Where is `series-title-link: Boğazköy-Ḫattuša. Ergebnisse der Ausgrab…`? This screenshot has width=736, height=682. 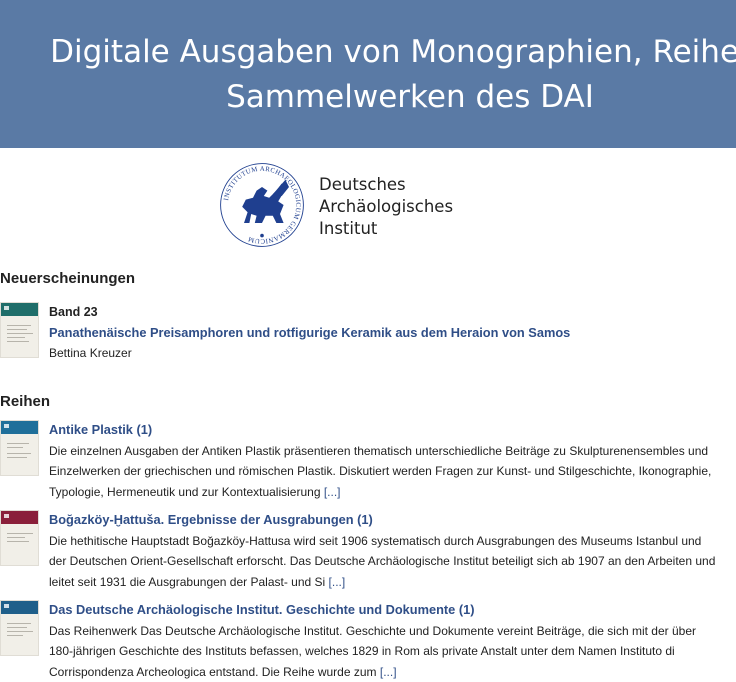 series-title-link: Boğazköy-Ḫattuša. Ergebnisse der Ausgrab… is located at coordinates (392, 520).